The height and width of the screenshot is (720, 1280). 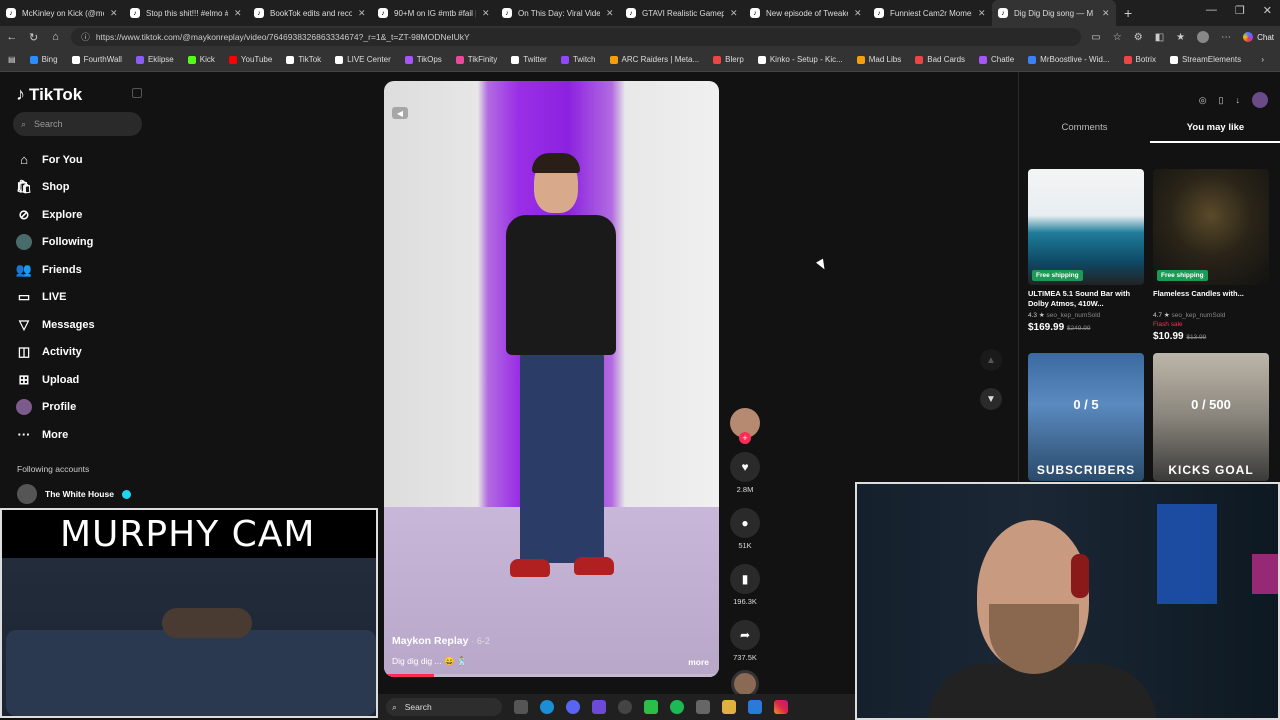 What do you see at coordinates (1205, 59) in the screenshot?
I see `bookmark-item: StreamElements` at bounding box center [1205, 59].